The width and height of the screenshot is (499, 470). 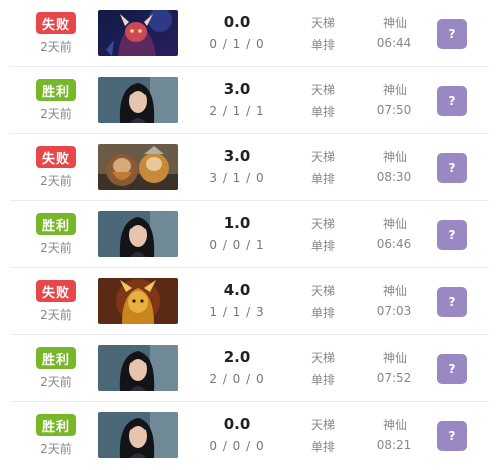 I want to click on kda: 2 / 1 / 1, so click(x=237, y=111).